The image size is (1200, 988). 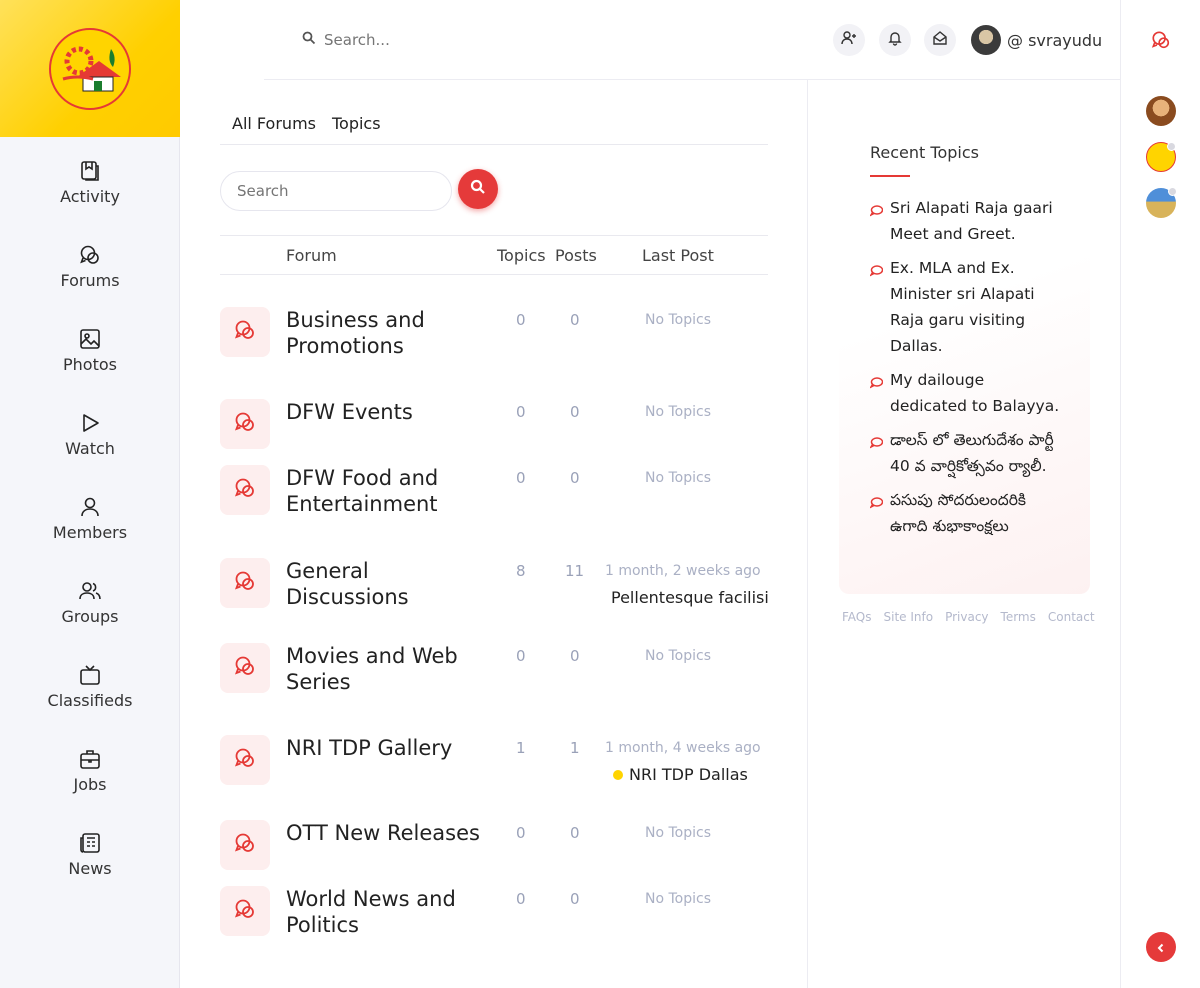 What do you see at coordinates (849, 40) in the screenshot?
I see `friend-requests-button` at bounding box center [849, 40].